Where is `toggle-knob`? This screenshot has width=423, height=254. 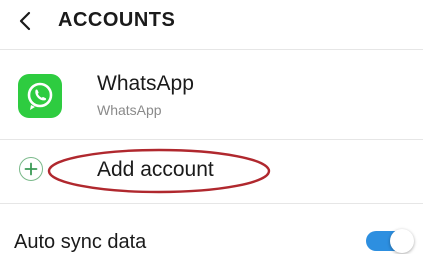
toggle-knob is located at coordinates (402, 241).